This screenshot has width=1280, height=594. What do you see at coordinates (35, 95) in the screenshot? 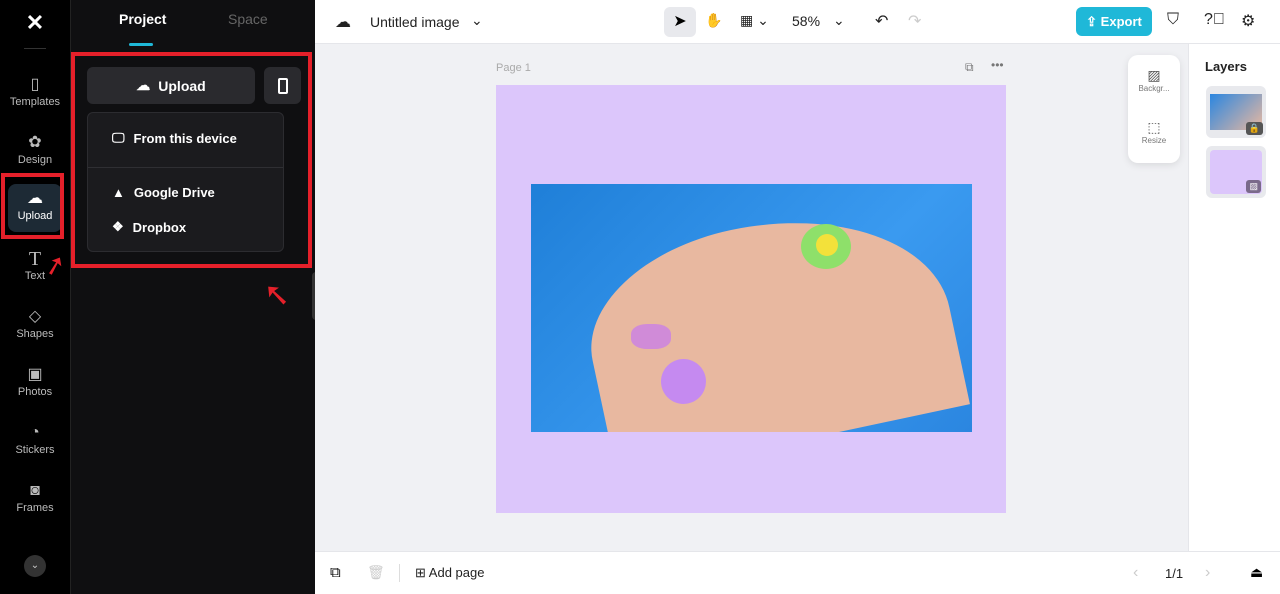
I see `rail-item-templates: ▯ Templates` at bounding box center [35, 95].